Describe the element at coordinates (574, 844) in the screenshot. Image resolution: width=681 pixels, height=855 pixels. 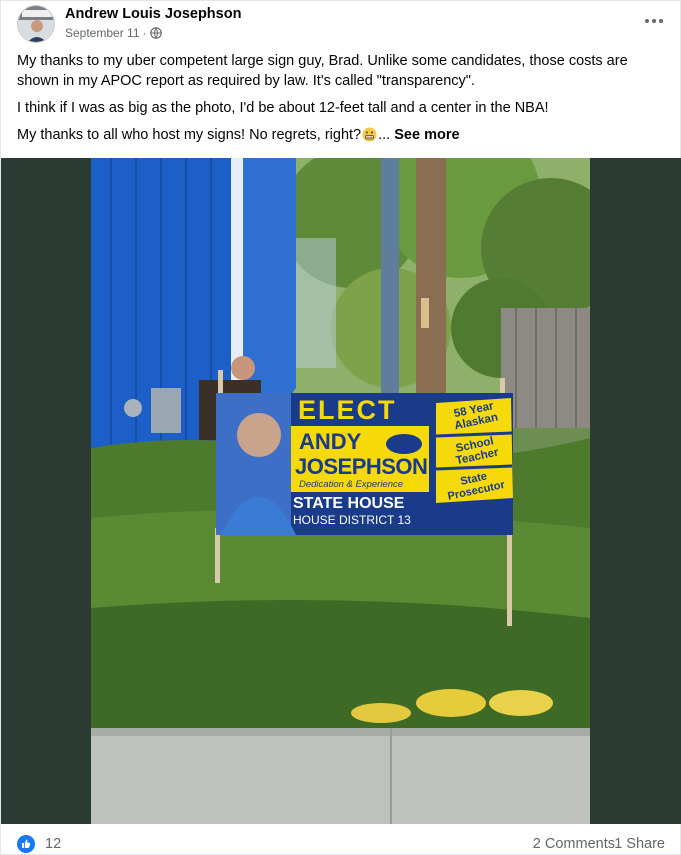
I see `comments-link: 2 Comments` at that location.